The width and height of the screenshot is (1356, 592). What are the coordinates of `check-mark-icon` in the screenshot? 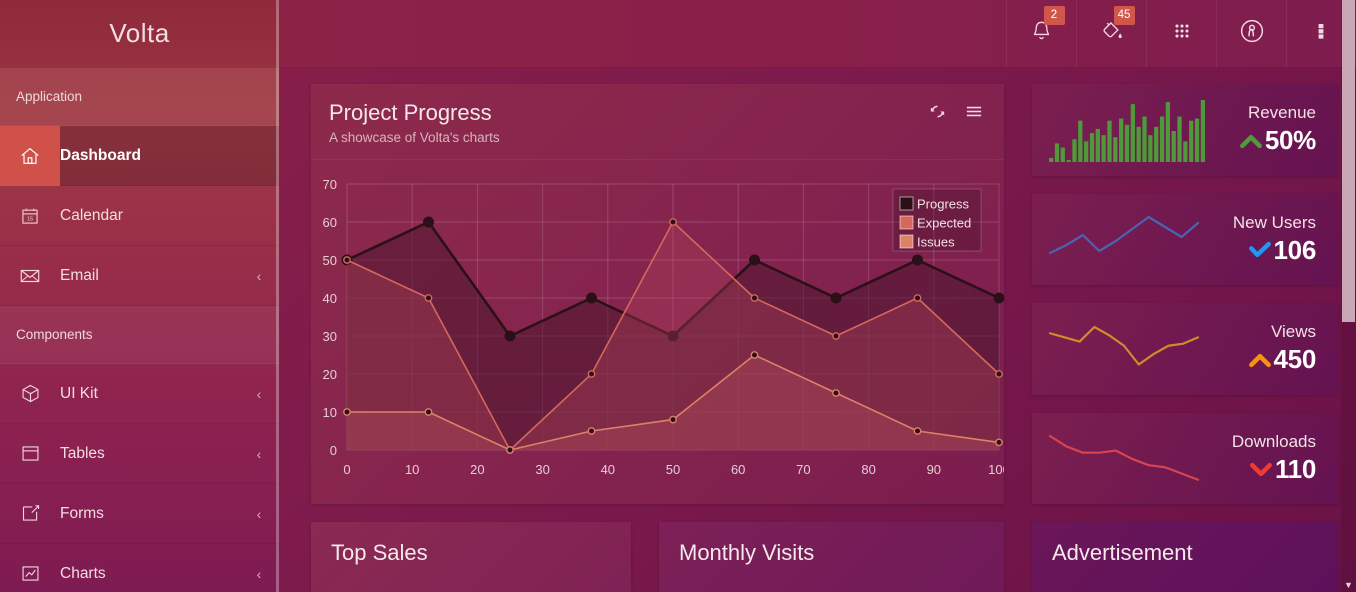 It's located at (1260, 250).